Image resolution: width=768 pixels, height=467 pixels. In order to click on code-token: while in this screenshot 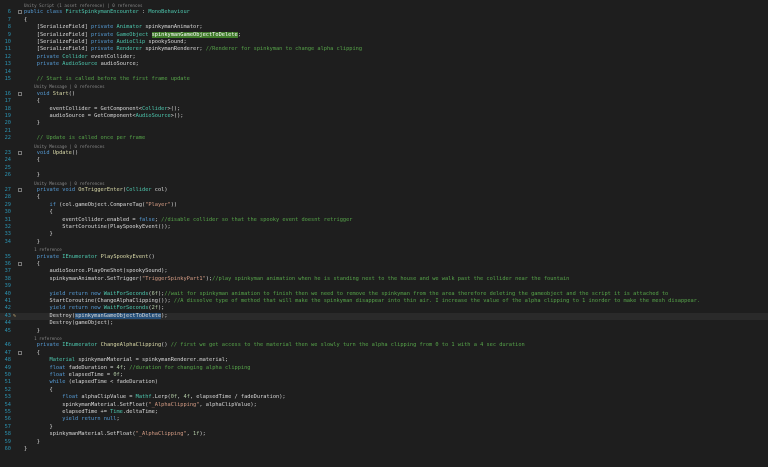, I will do `click(59, 382)`.